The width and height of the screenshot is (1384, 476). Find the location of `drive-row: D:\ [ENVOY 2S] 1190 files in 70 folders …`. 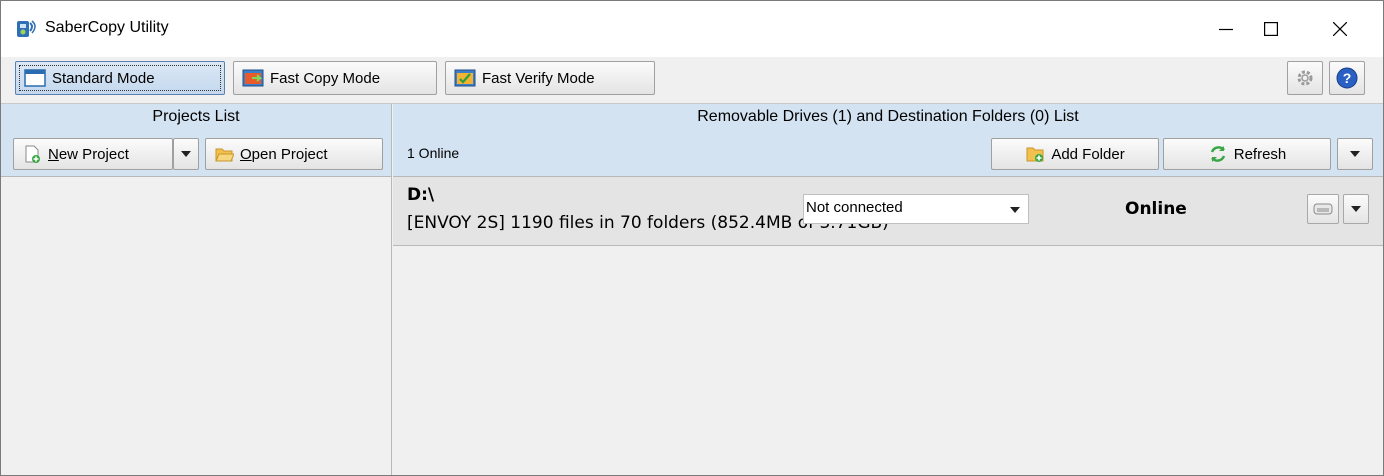

drive-row: D:\ [ENVOY 2S] 1190 files in 70 folders … is located at coordinates (888, 211).